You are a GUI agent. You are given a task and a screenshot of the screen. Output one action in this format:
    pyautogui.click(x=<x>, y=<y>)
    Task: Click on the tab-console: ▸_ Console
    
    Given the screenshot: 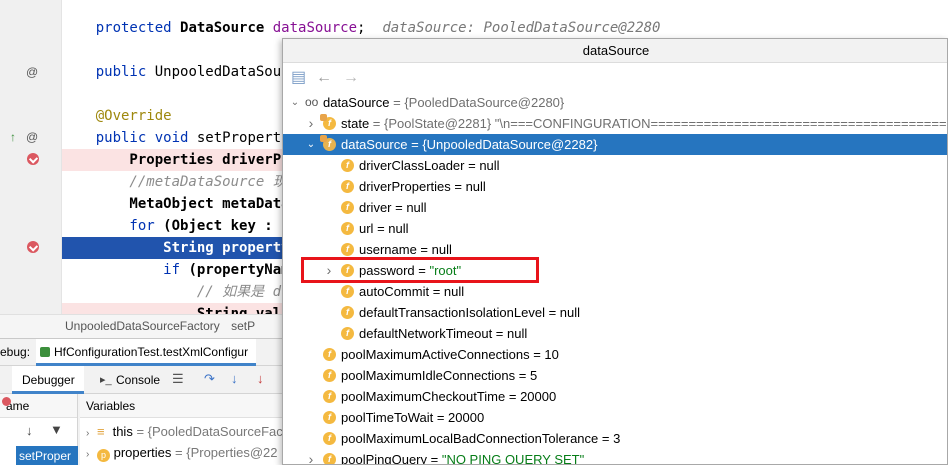 What is the action you would take?
    pyautogui.click(x=131, y=380)
    